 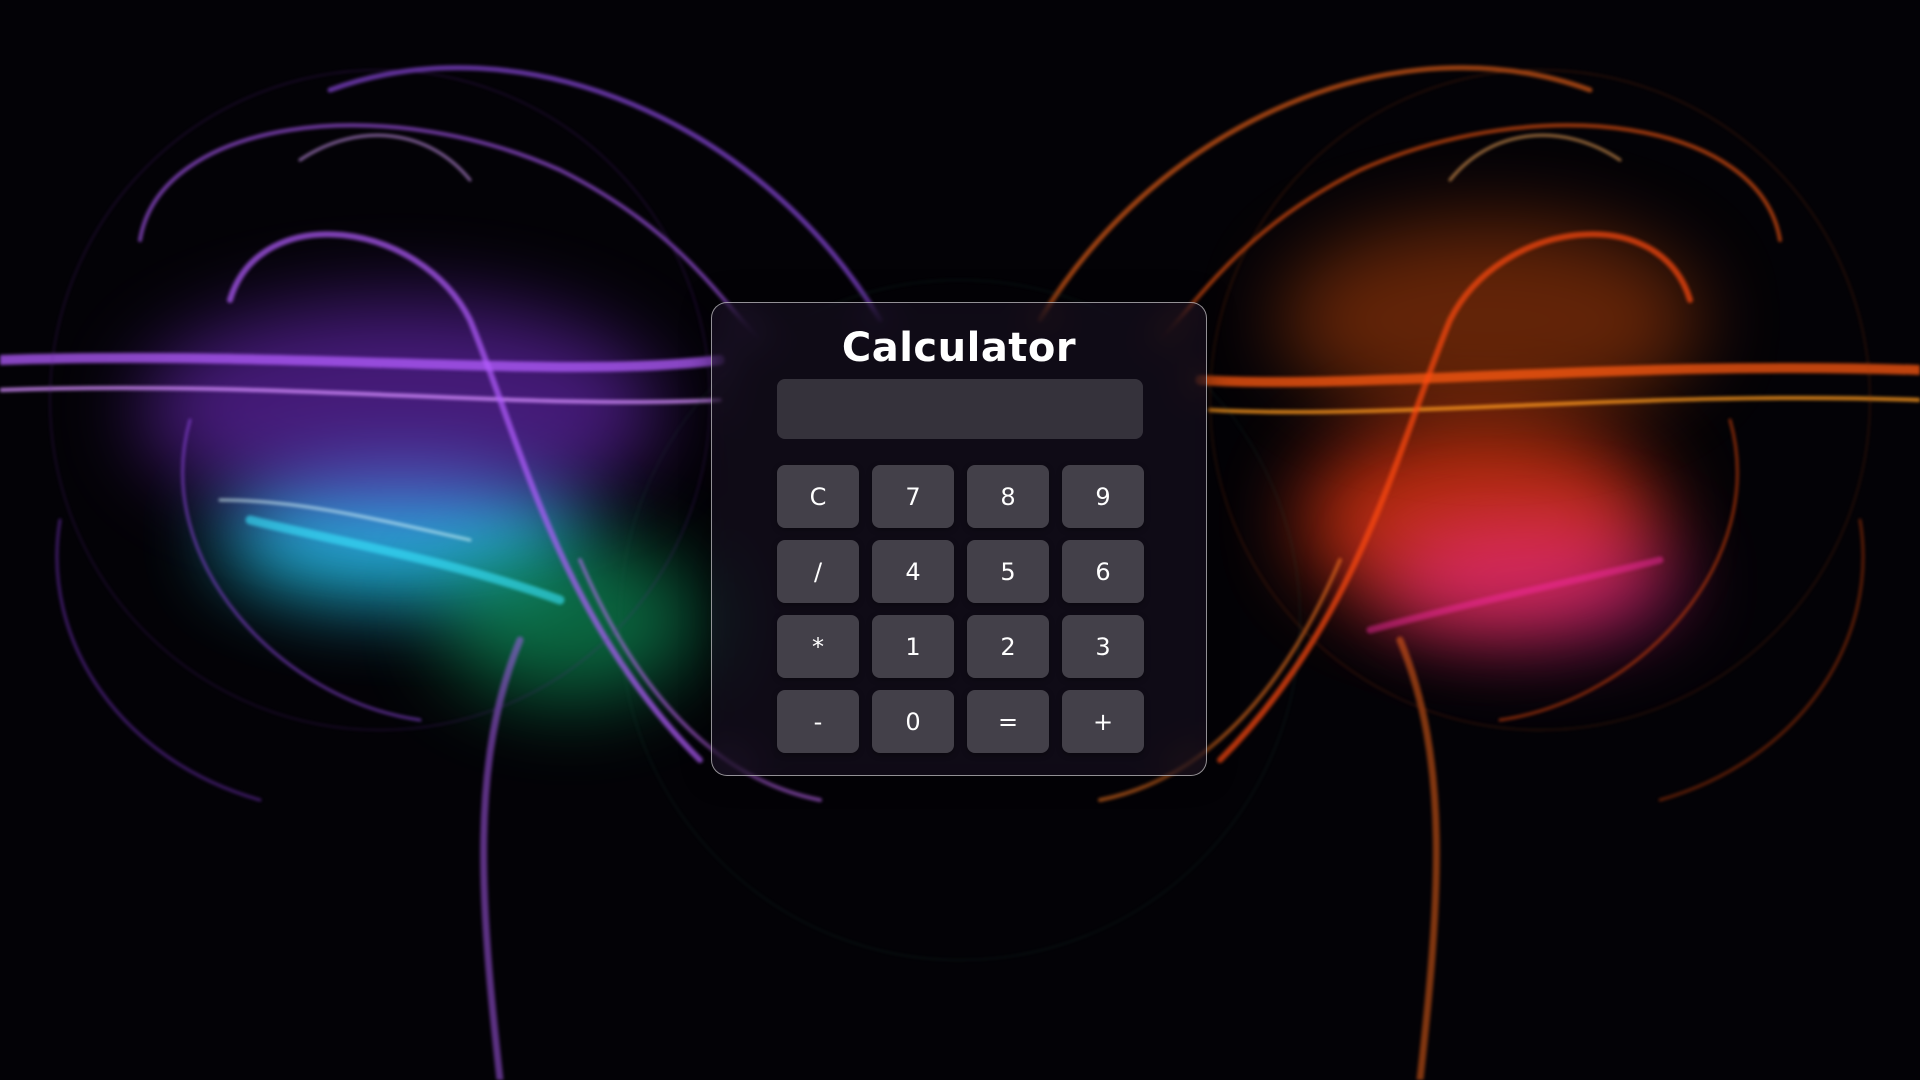 I want to click on equals-button: =, so click(x=1008, y=721).